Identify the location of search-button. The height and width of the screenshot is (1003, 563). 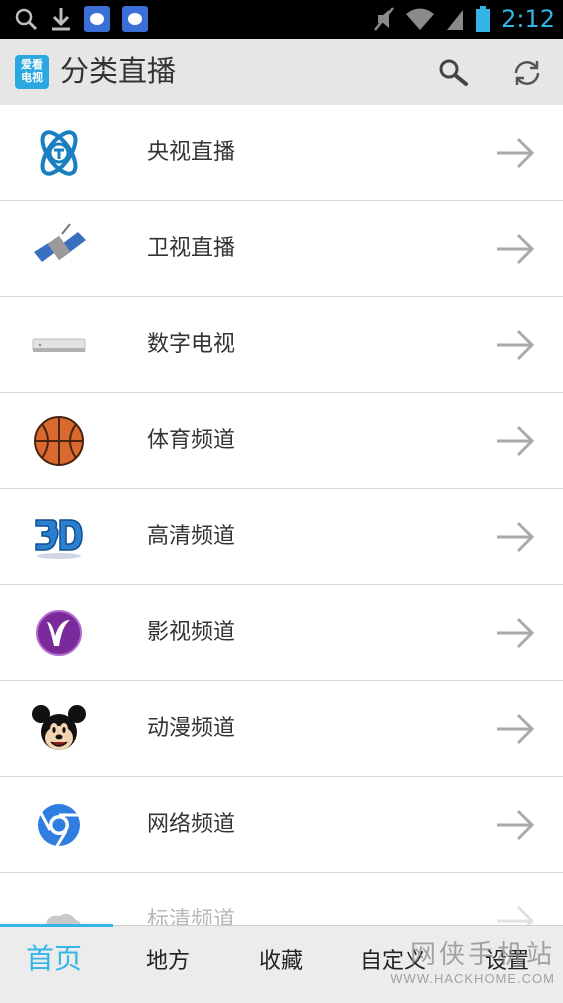
(455, 73).